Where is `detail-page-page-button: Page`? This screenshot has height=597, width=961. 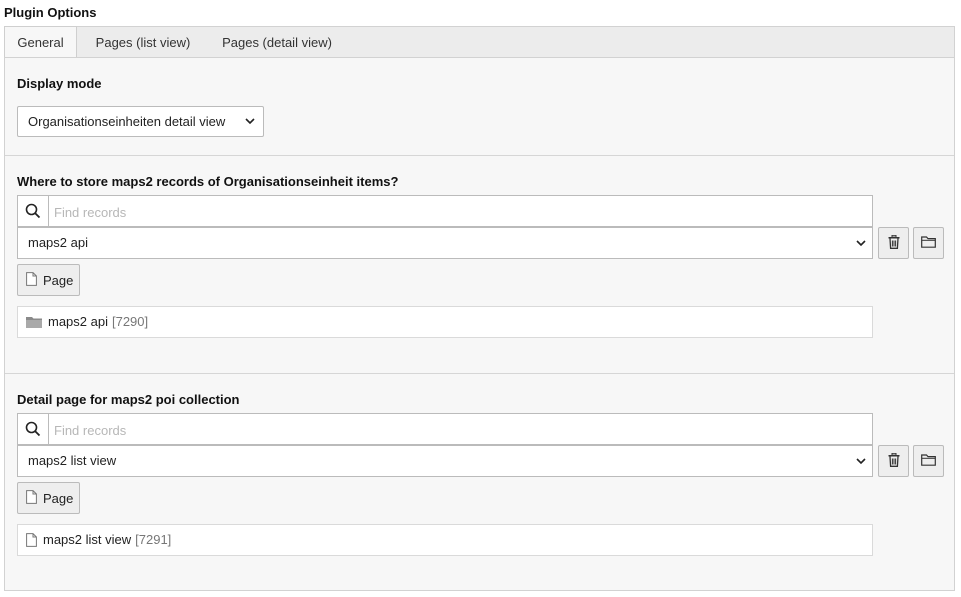
detail-page-page-button: Page is located at coordinates (48, 498).